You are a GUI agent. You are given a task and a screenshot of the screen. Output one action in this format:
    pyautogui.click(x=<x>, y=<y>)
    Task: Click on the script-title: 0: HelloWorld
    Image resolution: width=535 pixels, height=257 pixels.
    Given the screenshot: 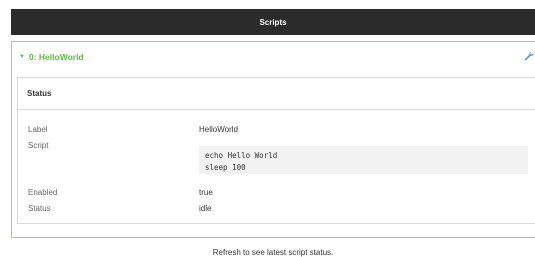 What is the action you would take?
    pyautogui.click(x=56, y=57)
    